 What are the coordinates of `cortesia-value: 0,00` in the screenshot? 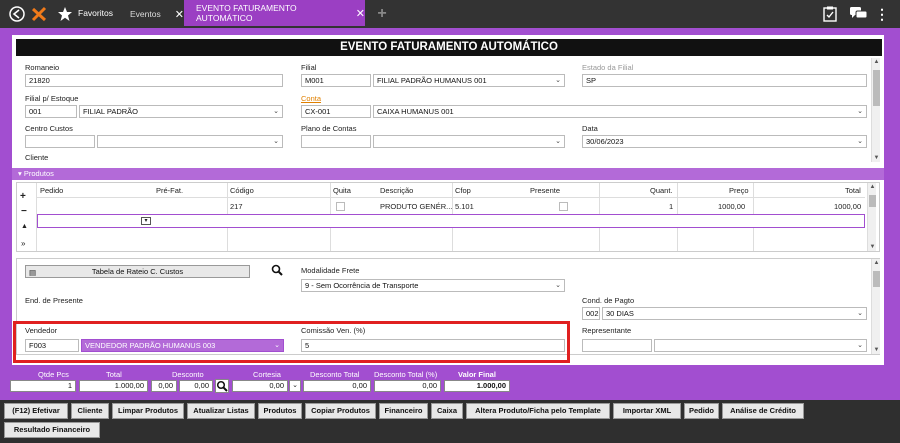 It's located at (260, 386).